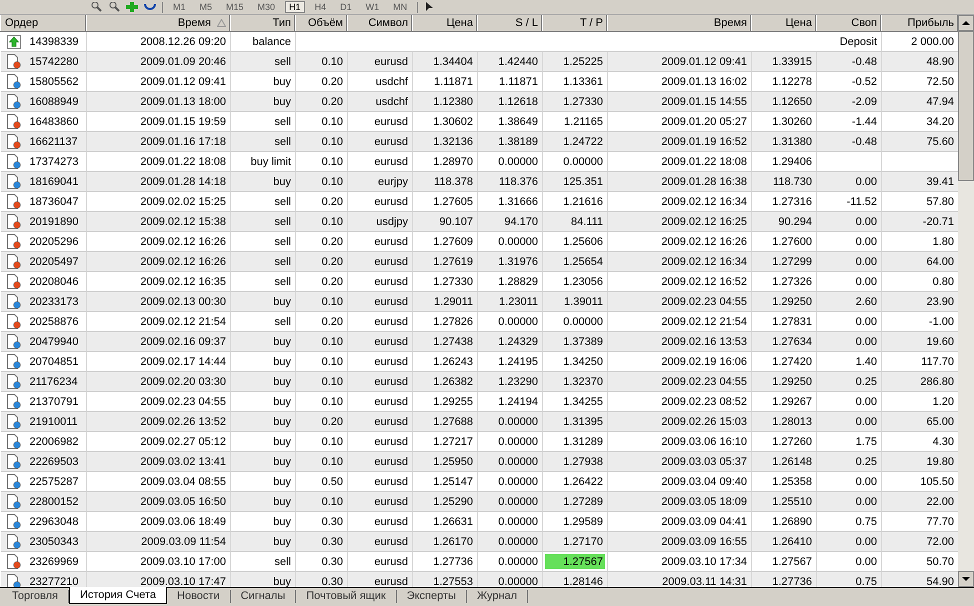 This screenshot has height=606, width=974. What do you see at coordinates (445, 342) in the screenshot?
I see `table-cell: 1.27438` at bounding box center [445, 342].